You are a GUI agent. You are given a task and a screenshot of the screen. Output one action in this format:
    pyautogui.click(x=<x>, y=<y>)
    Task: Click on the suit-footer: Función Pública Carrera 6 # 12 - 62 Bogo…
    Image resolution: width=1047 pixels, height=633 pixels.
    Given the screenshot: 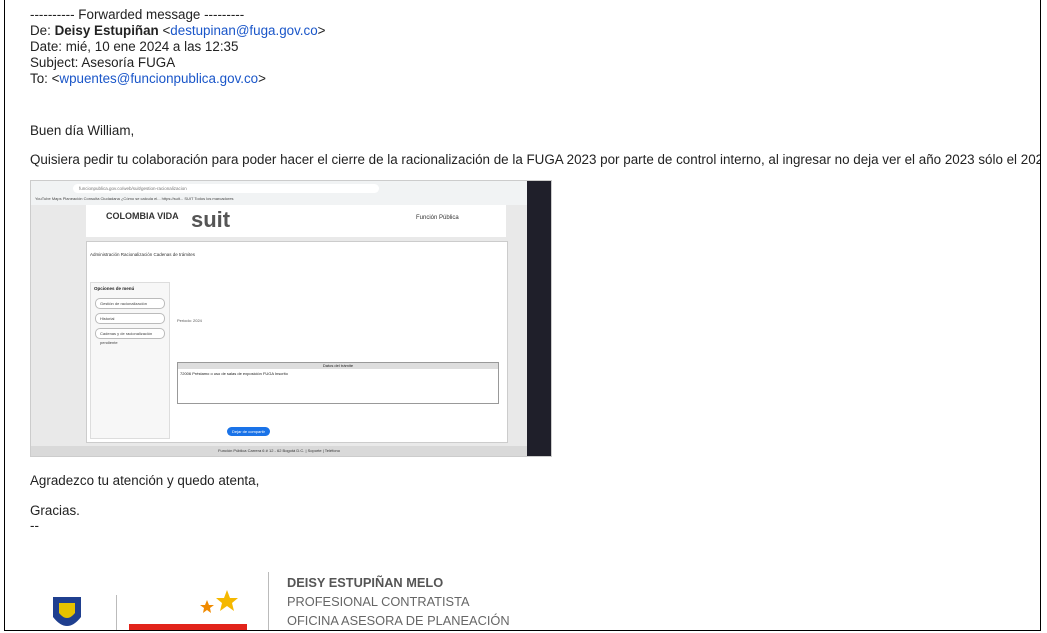 What is the action you would take?
    pyautogui.click(x=279, y=451)
    